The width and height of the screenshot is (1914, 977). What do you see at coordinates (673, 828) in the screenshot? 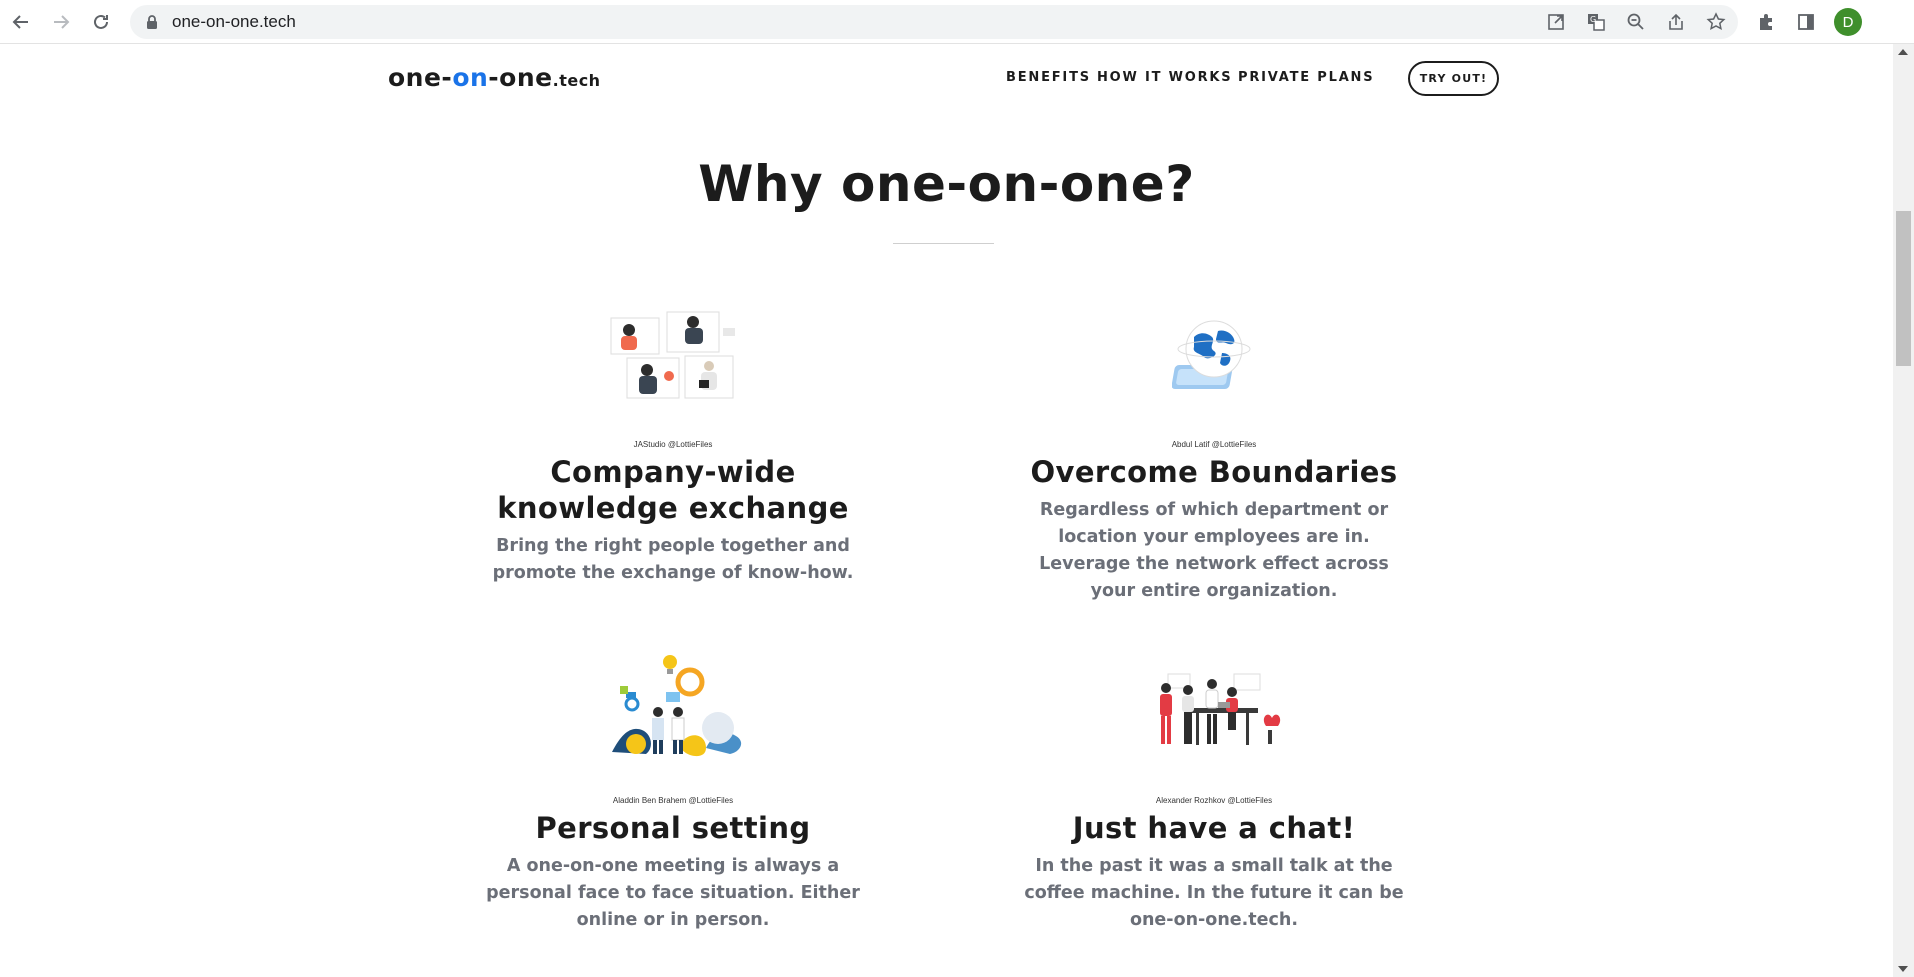
I see `card-title: Personal setting` at bounding box center [673, 828].